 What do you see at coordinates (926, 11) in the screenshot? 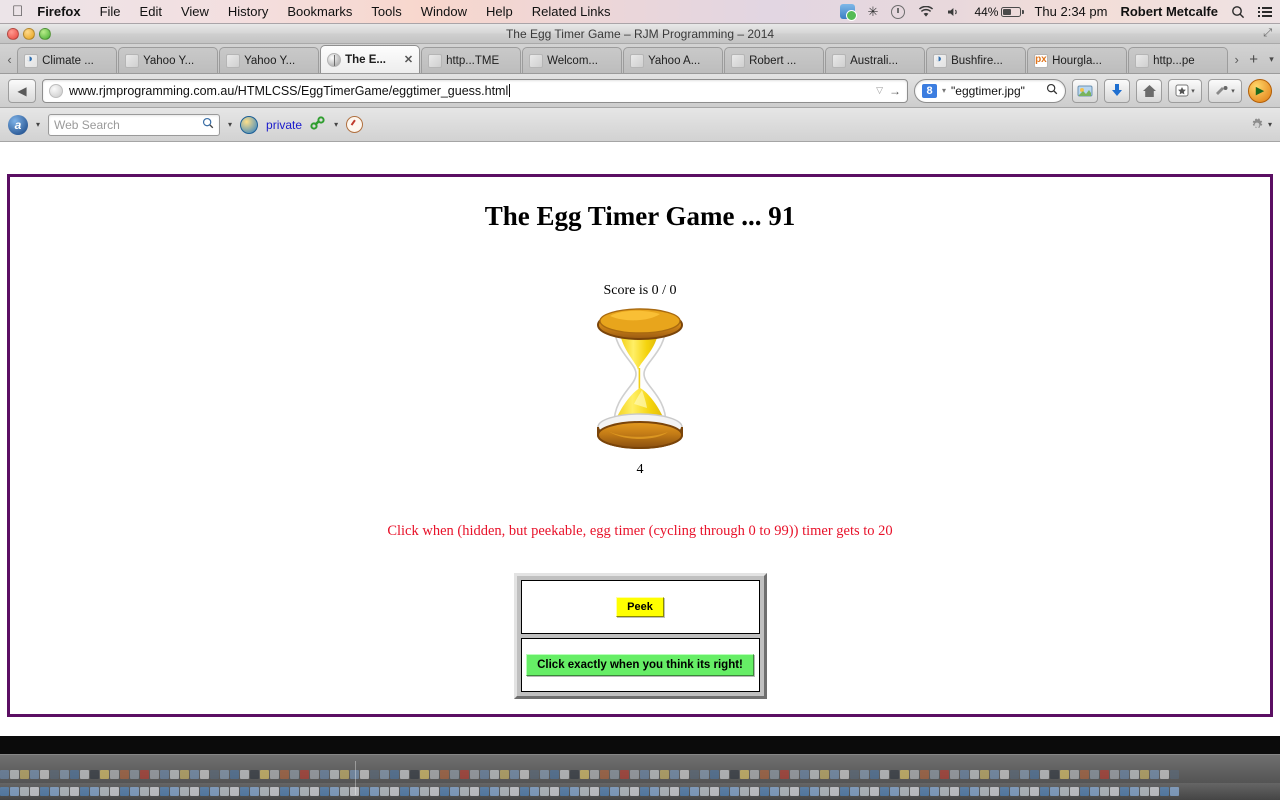
I see `wifi-icon` at bounding box center [926, 11].